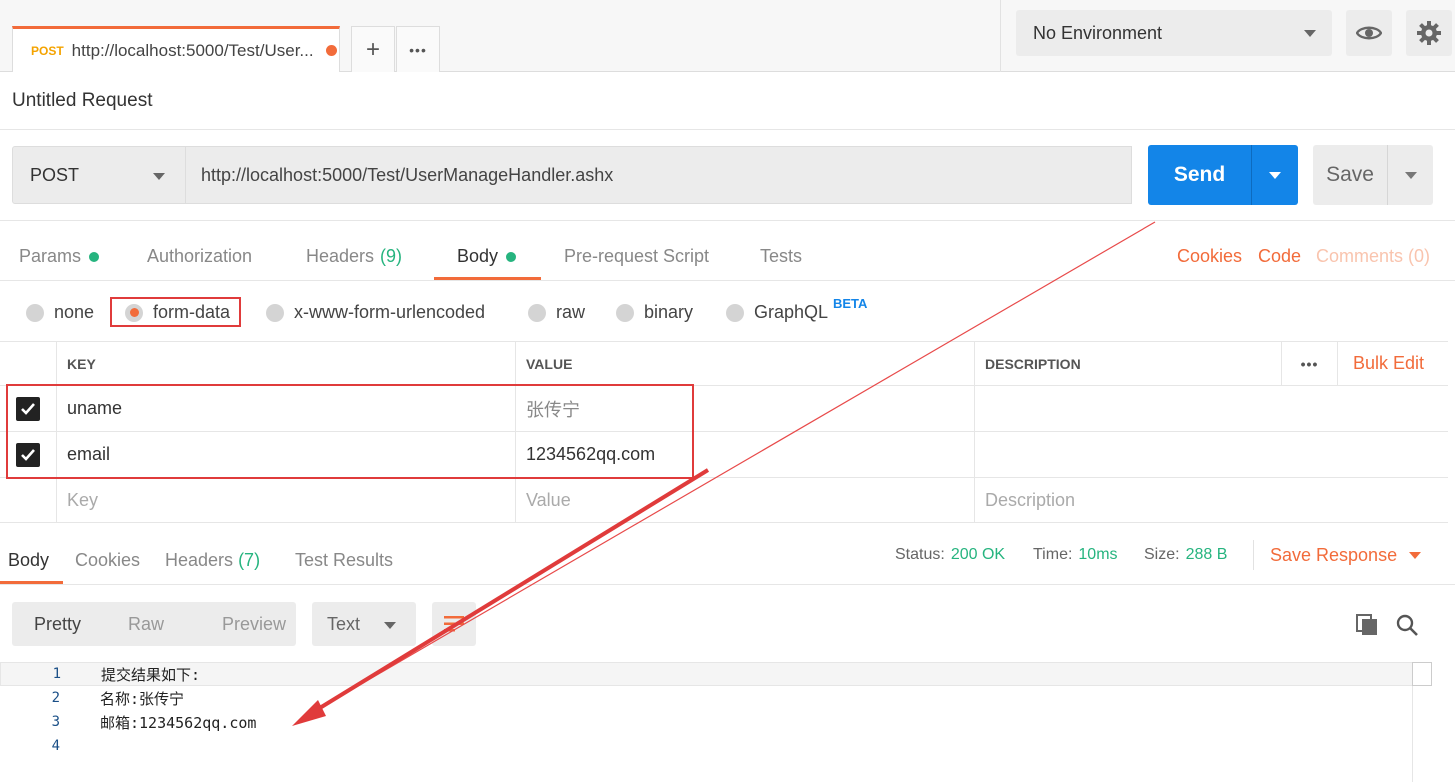 Image resolution: width=1455 pixels, height=782 pixels. What do you see at coordinates (745, 500) in the screenshot?
I see `value-input-placeholder: Value` at bounding box center [745, 500].